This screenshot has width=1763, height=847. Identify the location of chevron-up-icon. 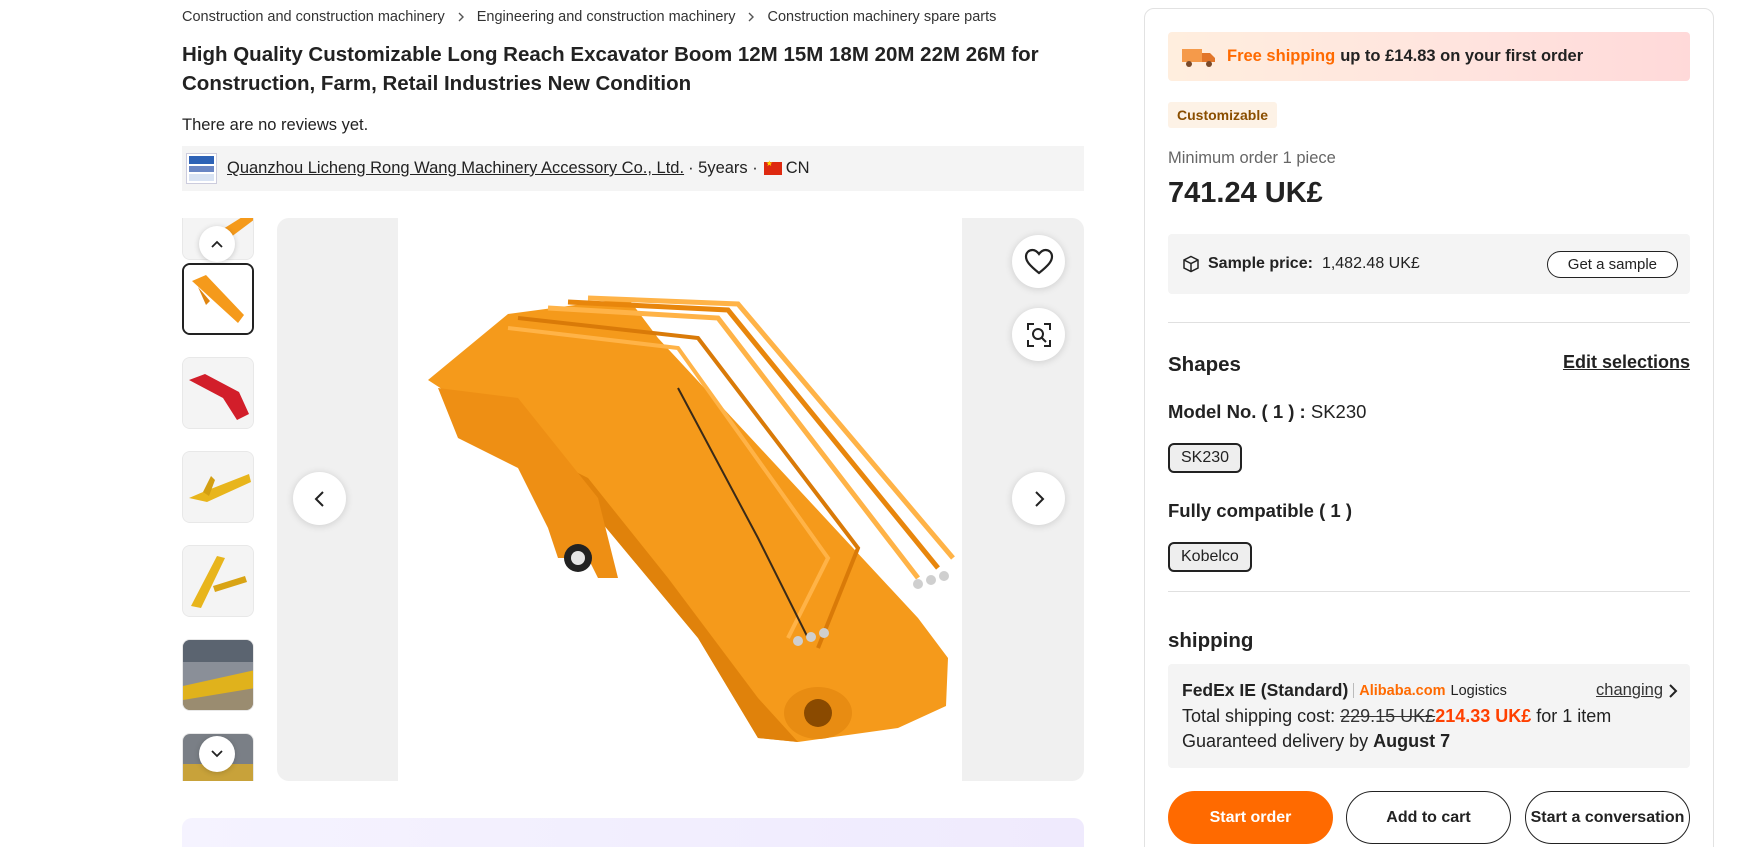
(217, 244).